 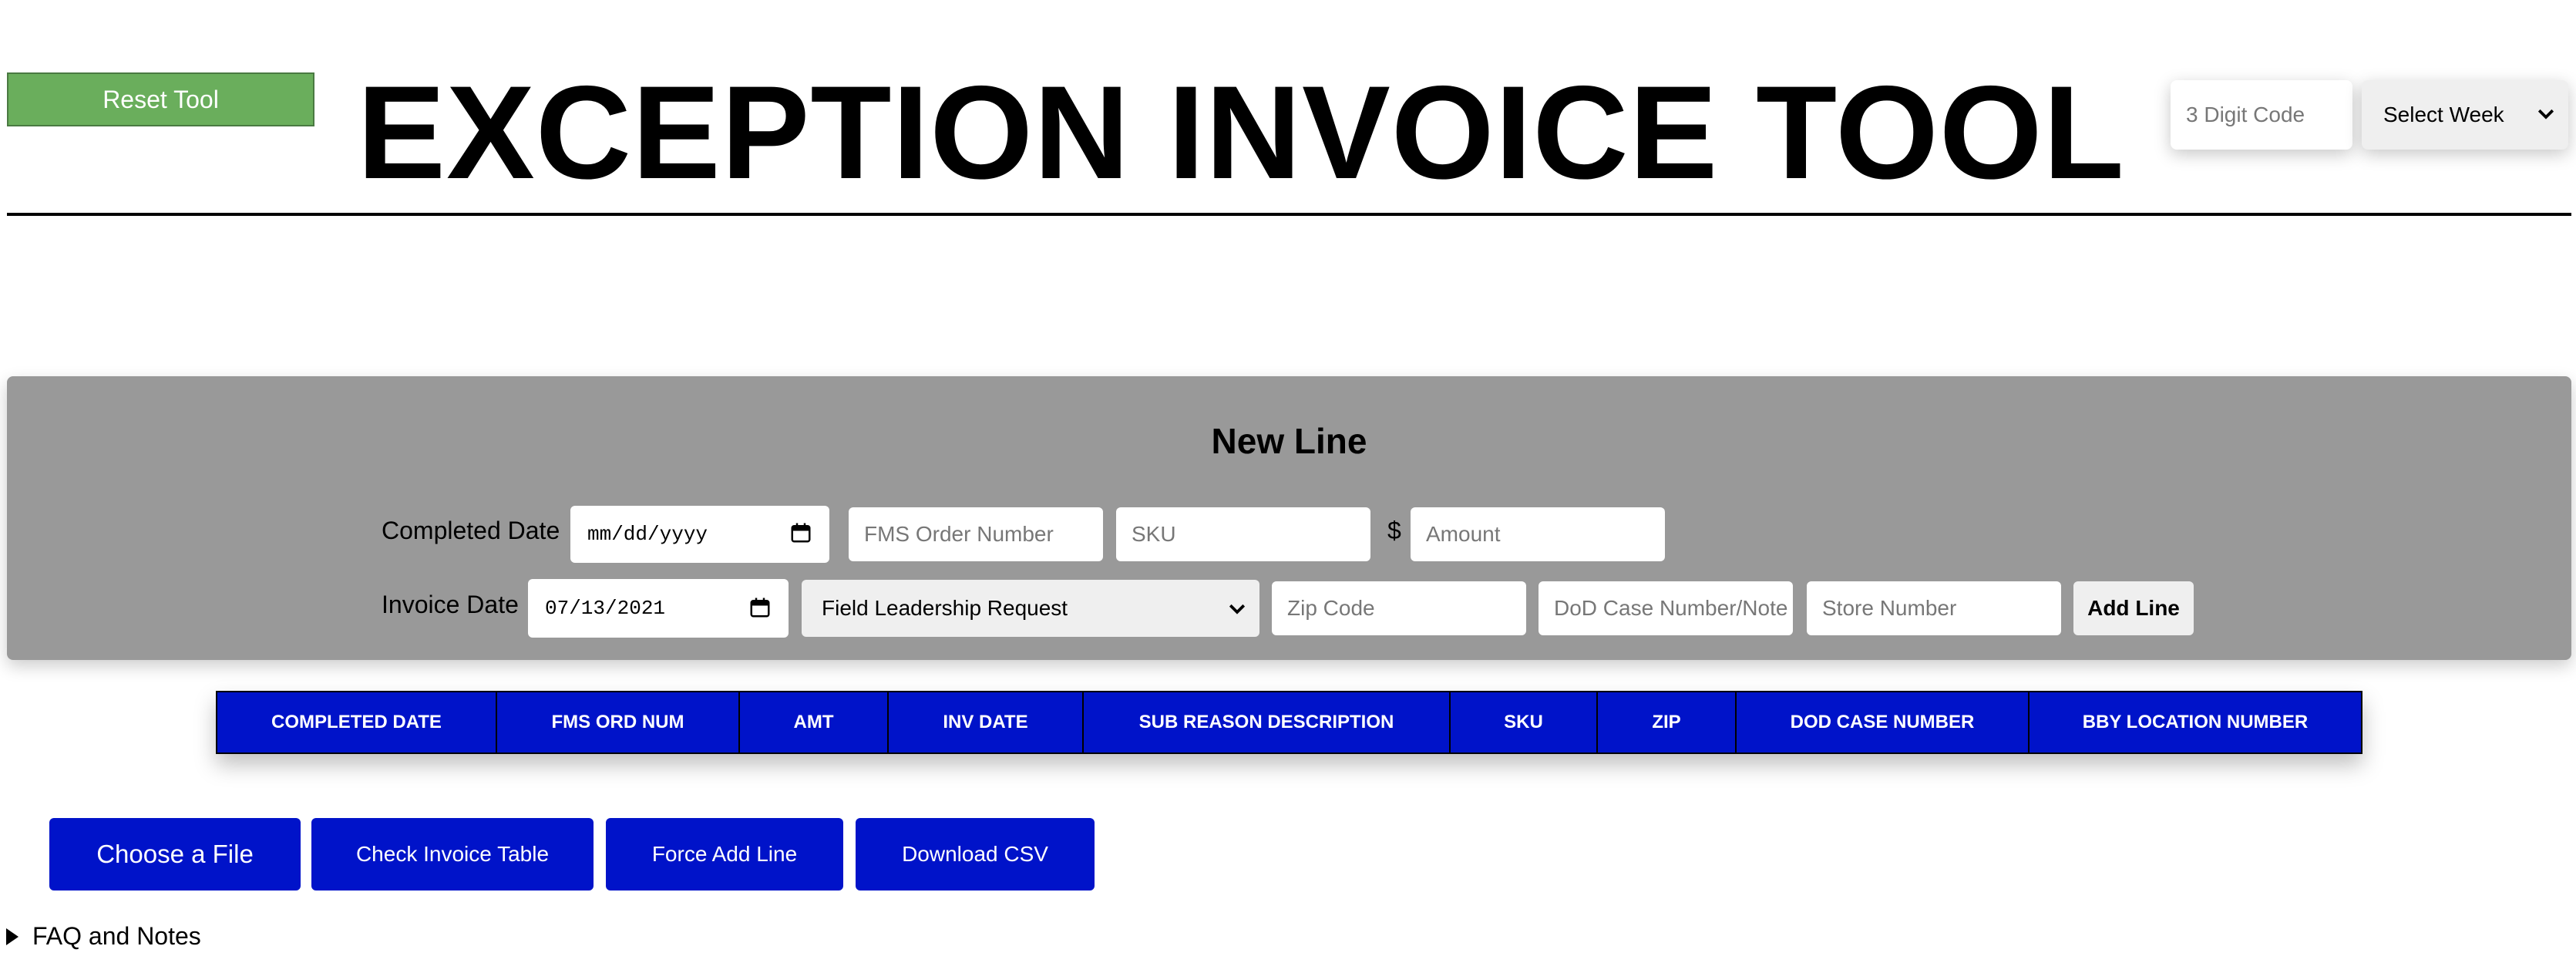 I want to click on add-line-button: Add Line, so click(x=2133, y=608).